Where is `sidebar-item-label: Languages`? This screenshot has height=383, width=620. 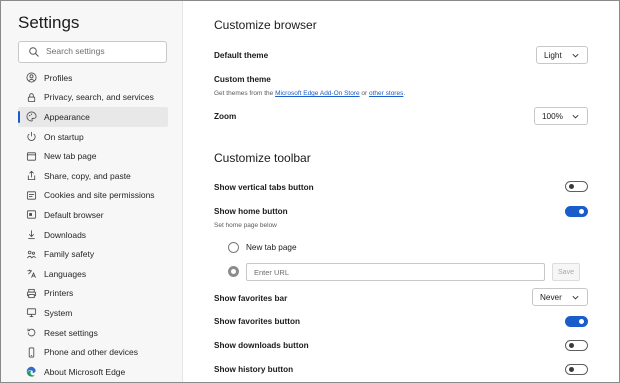 sidebar-item-label: Languages is located at coordinates (65, 273).